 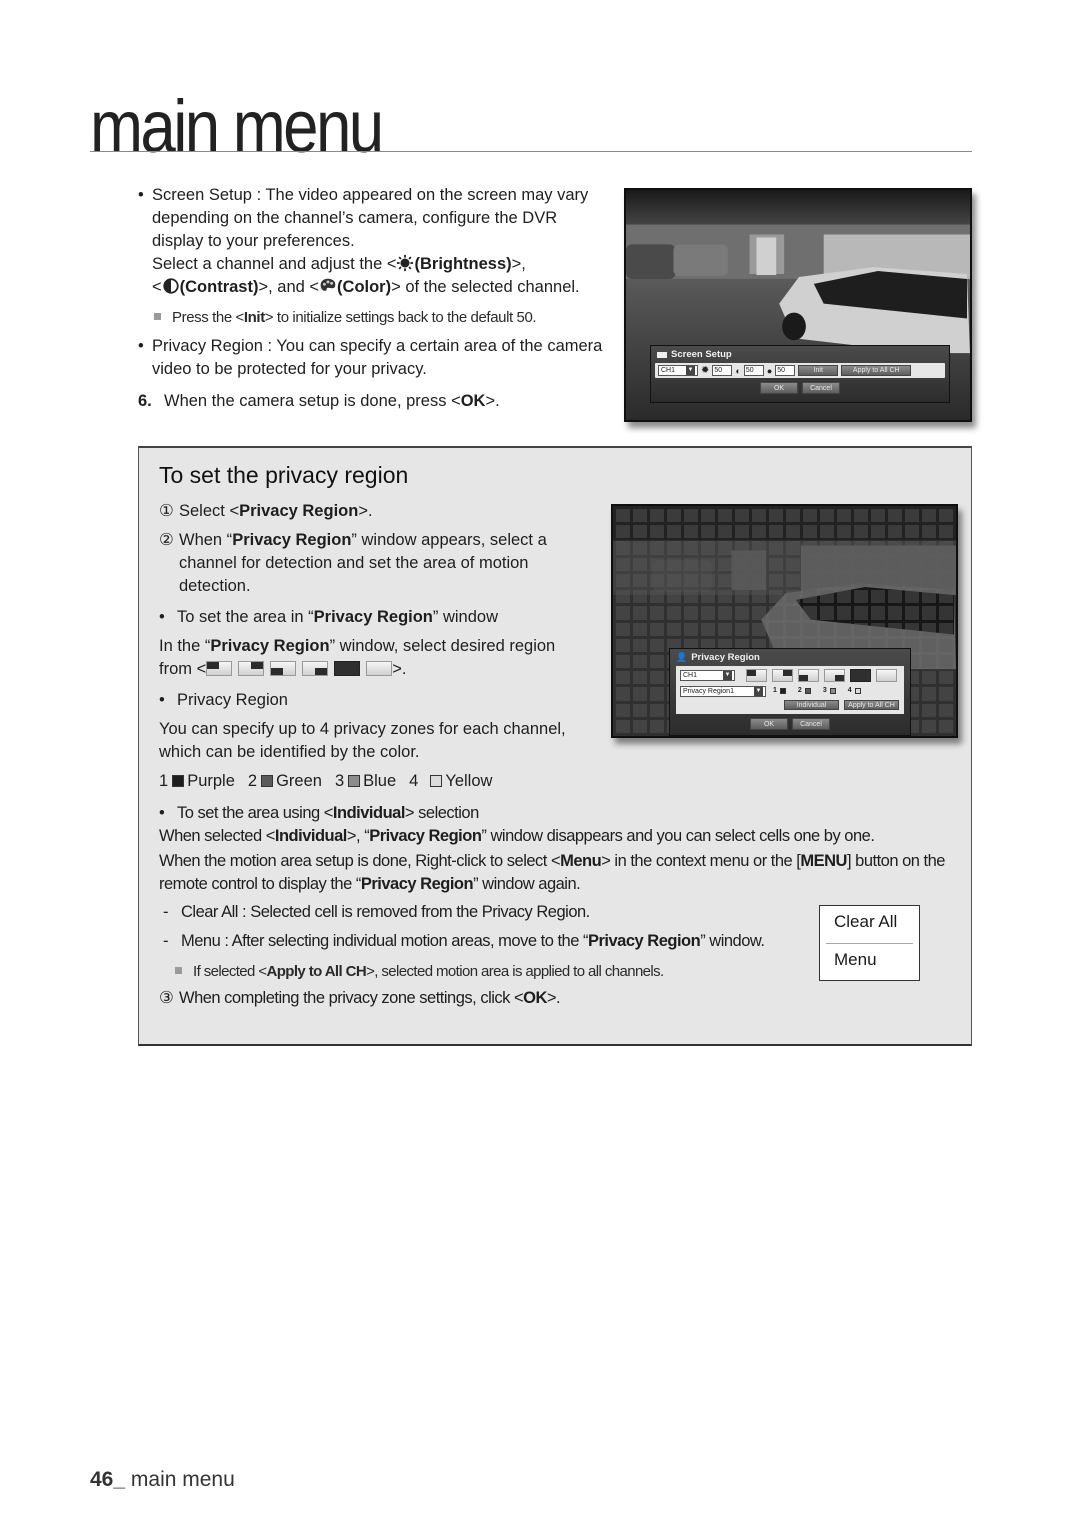 I want to click on ok-button: OK, so click(x=779, y=388).